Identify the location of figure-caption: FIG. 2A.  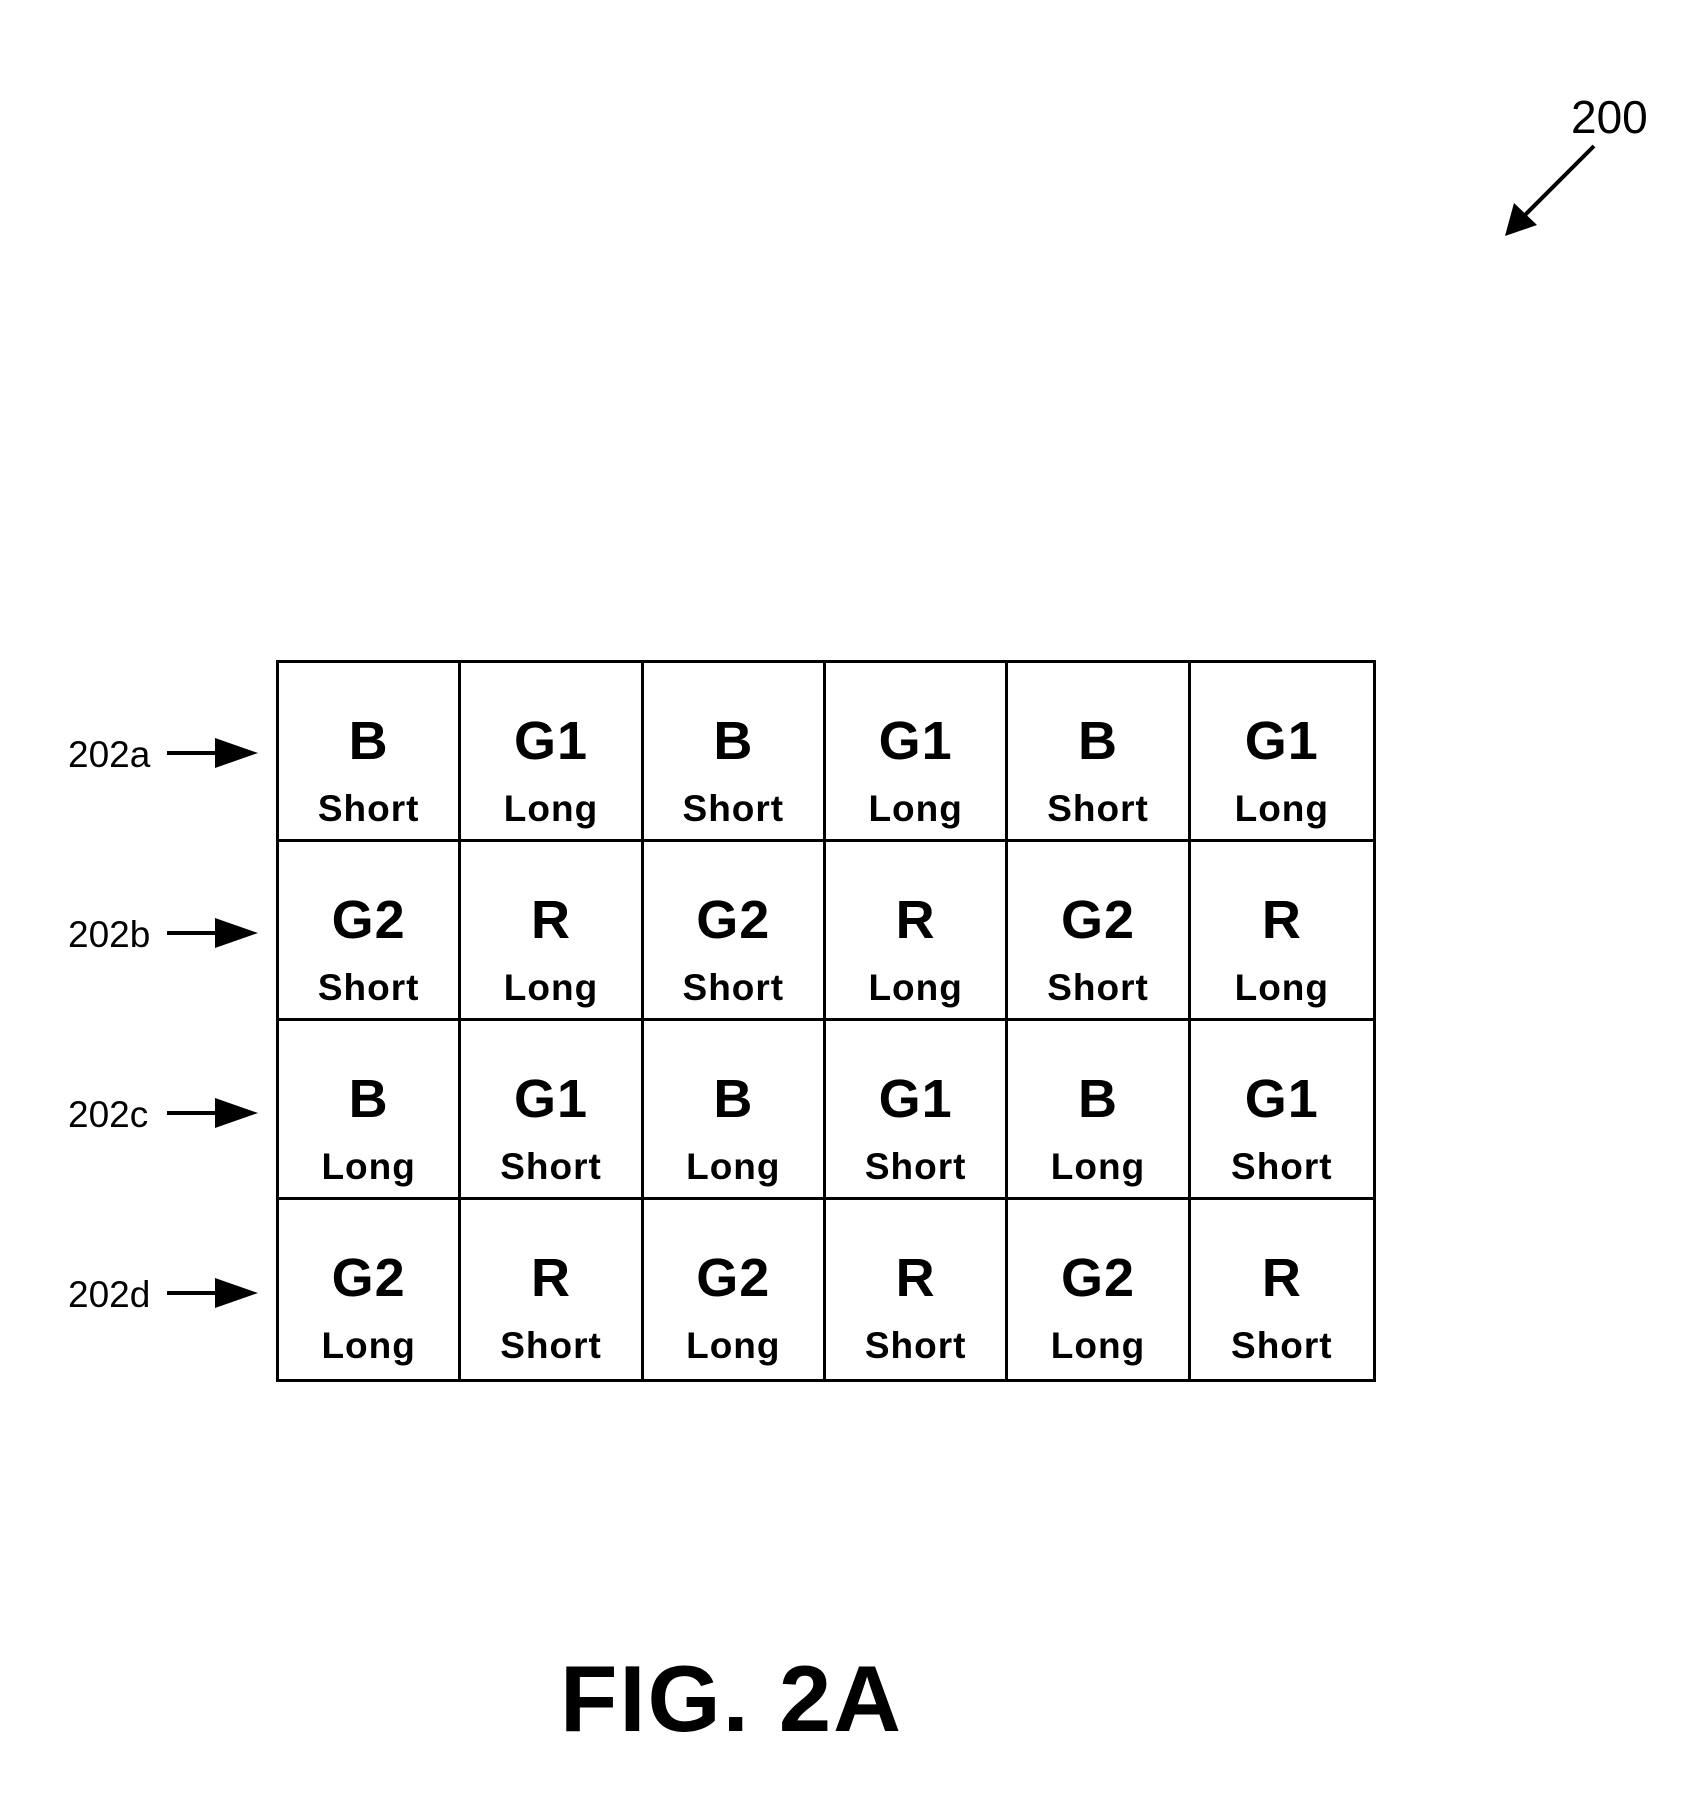
(732, 1698).